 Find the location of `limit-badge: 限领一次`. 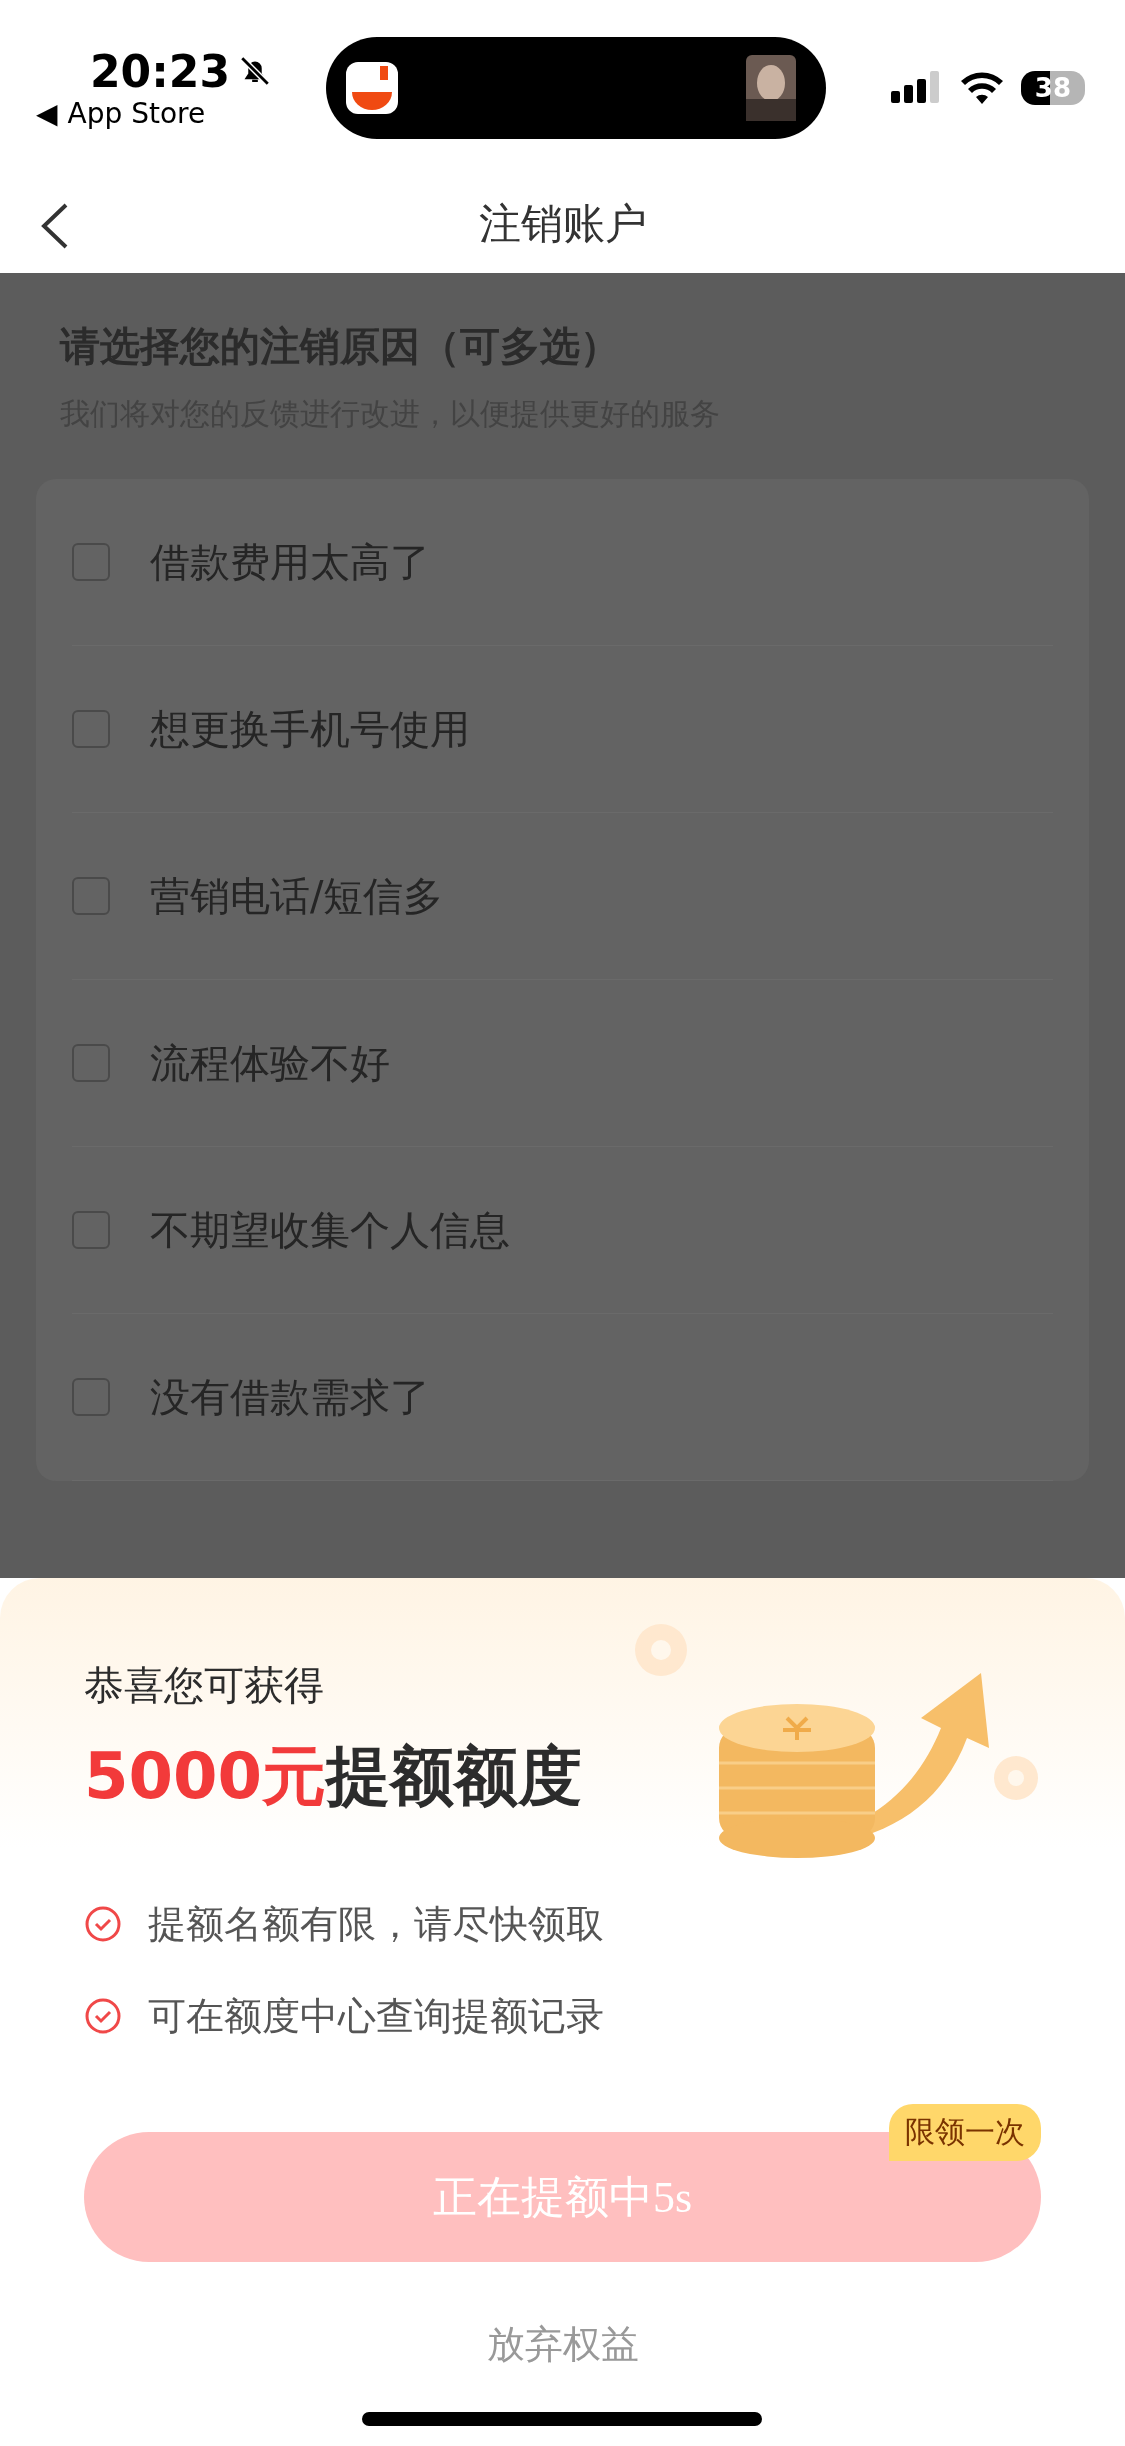

limit-badge: 限领一次 is located at coordinates (965, 2132).